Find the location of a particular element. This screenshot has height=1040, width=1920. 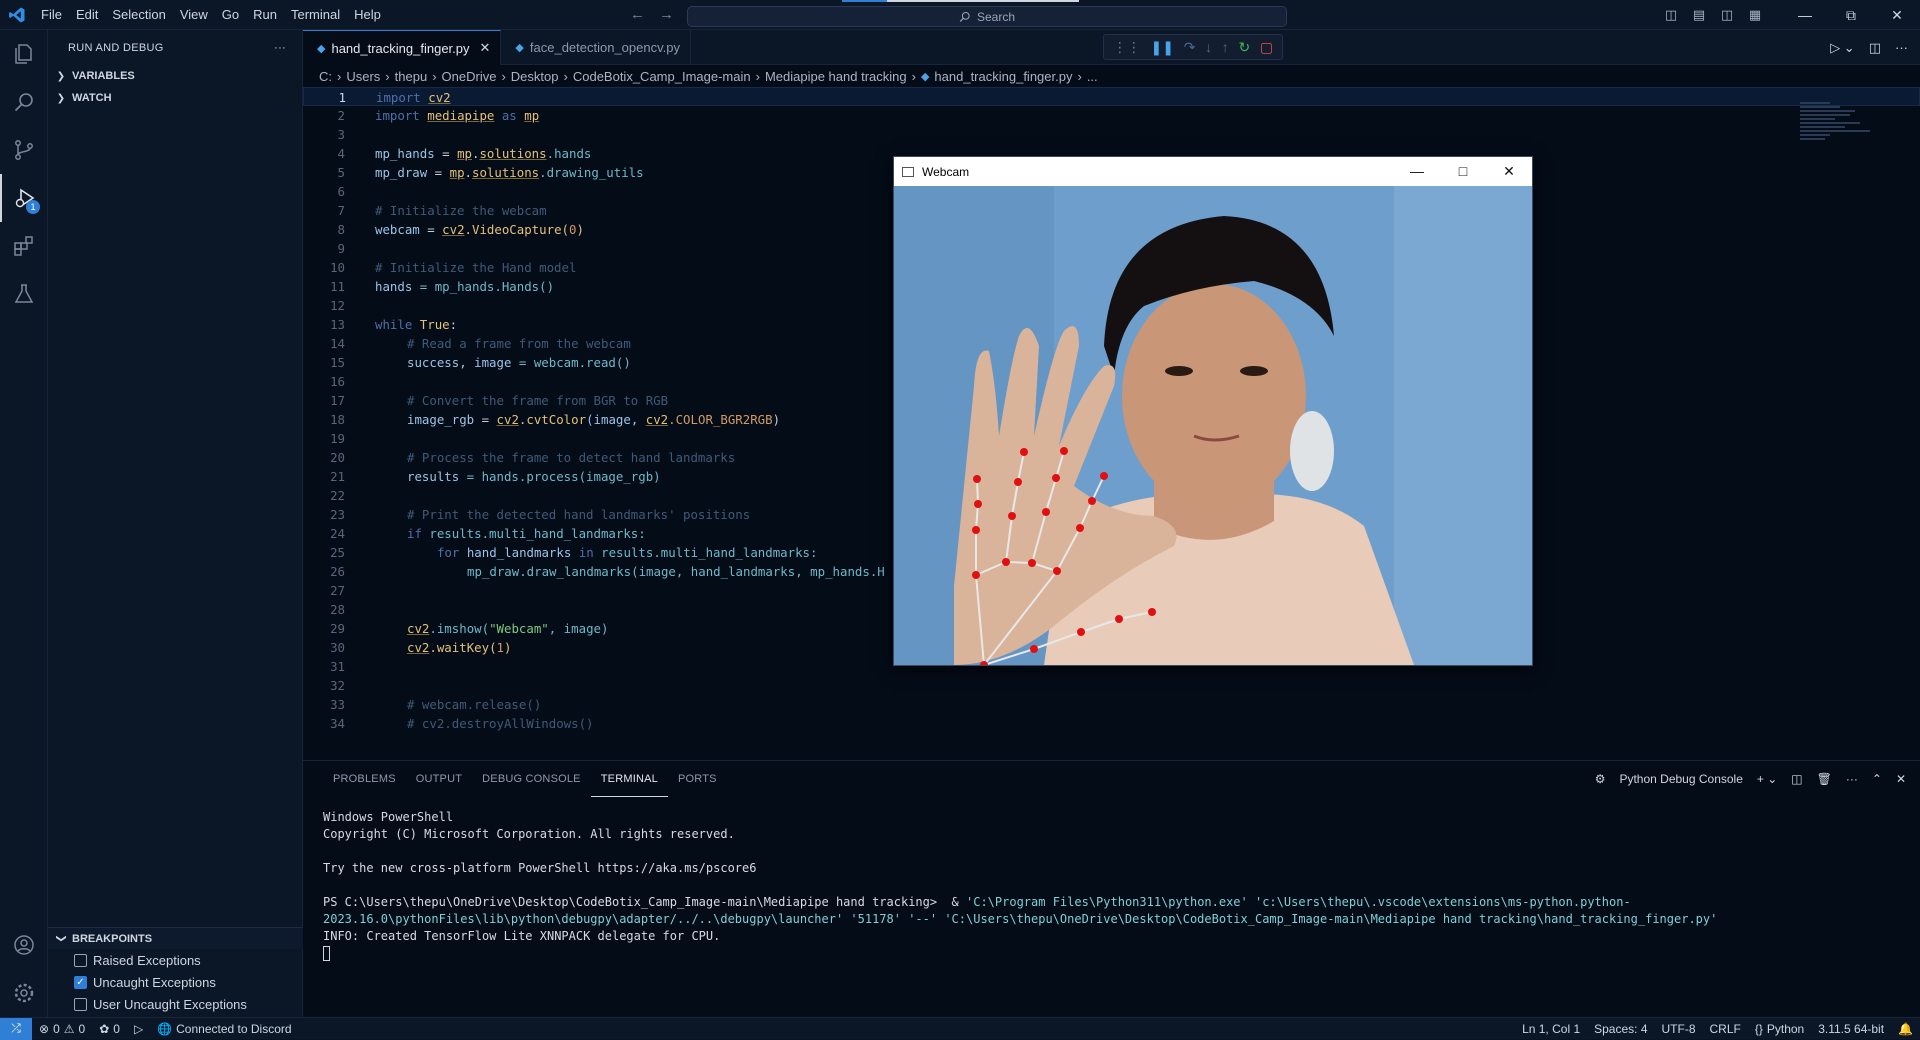

close-icon: ✕ is located at coordinates (1509, 171).